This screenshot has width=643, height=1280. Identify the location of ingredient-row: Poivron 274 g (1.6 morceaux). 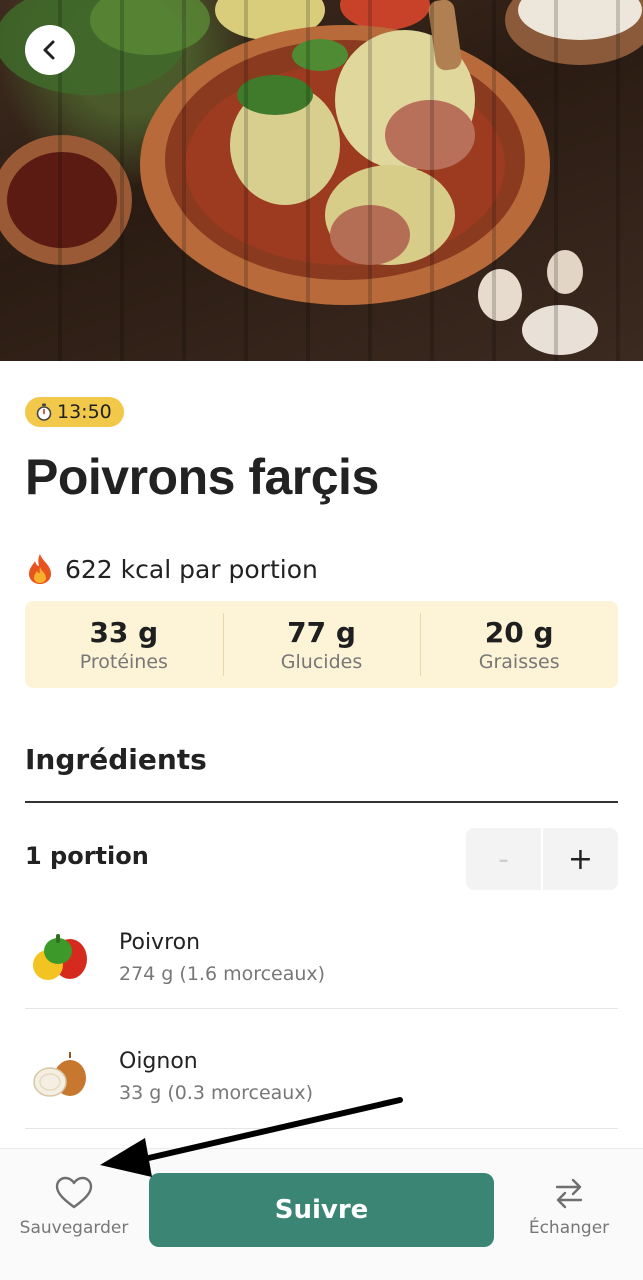
(321, 957).